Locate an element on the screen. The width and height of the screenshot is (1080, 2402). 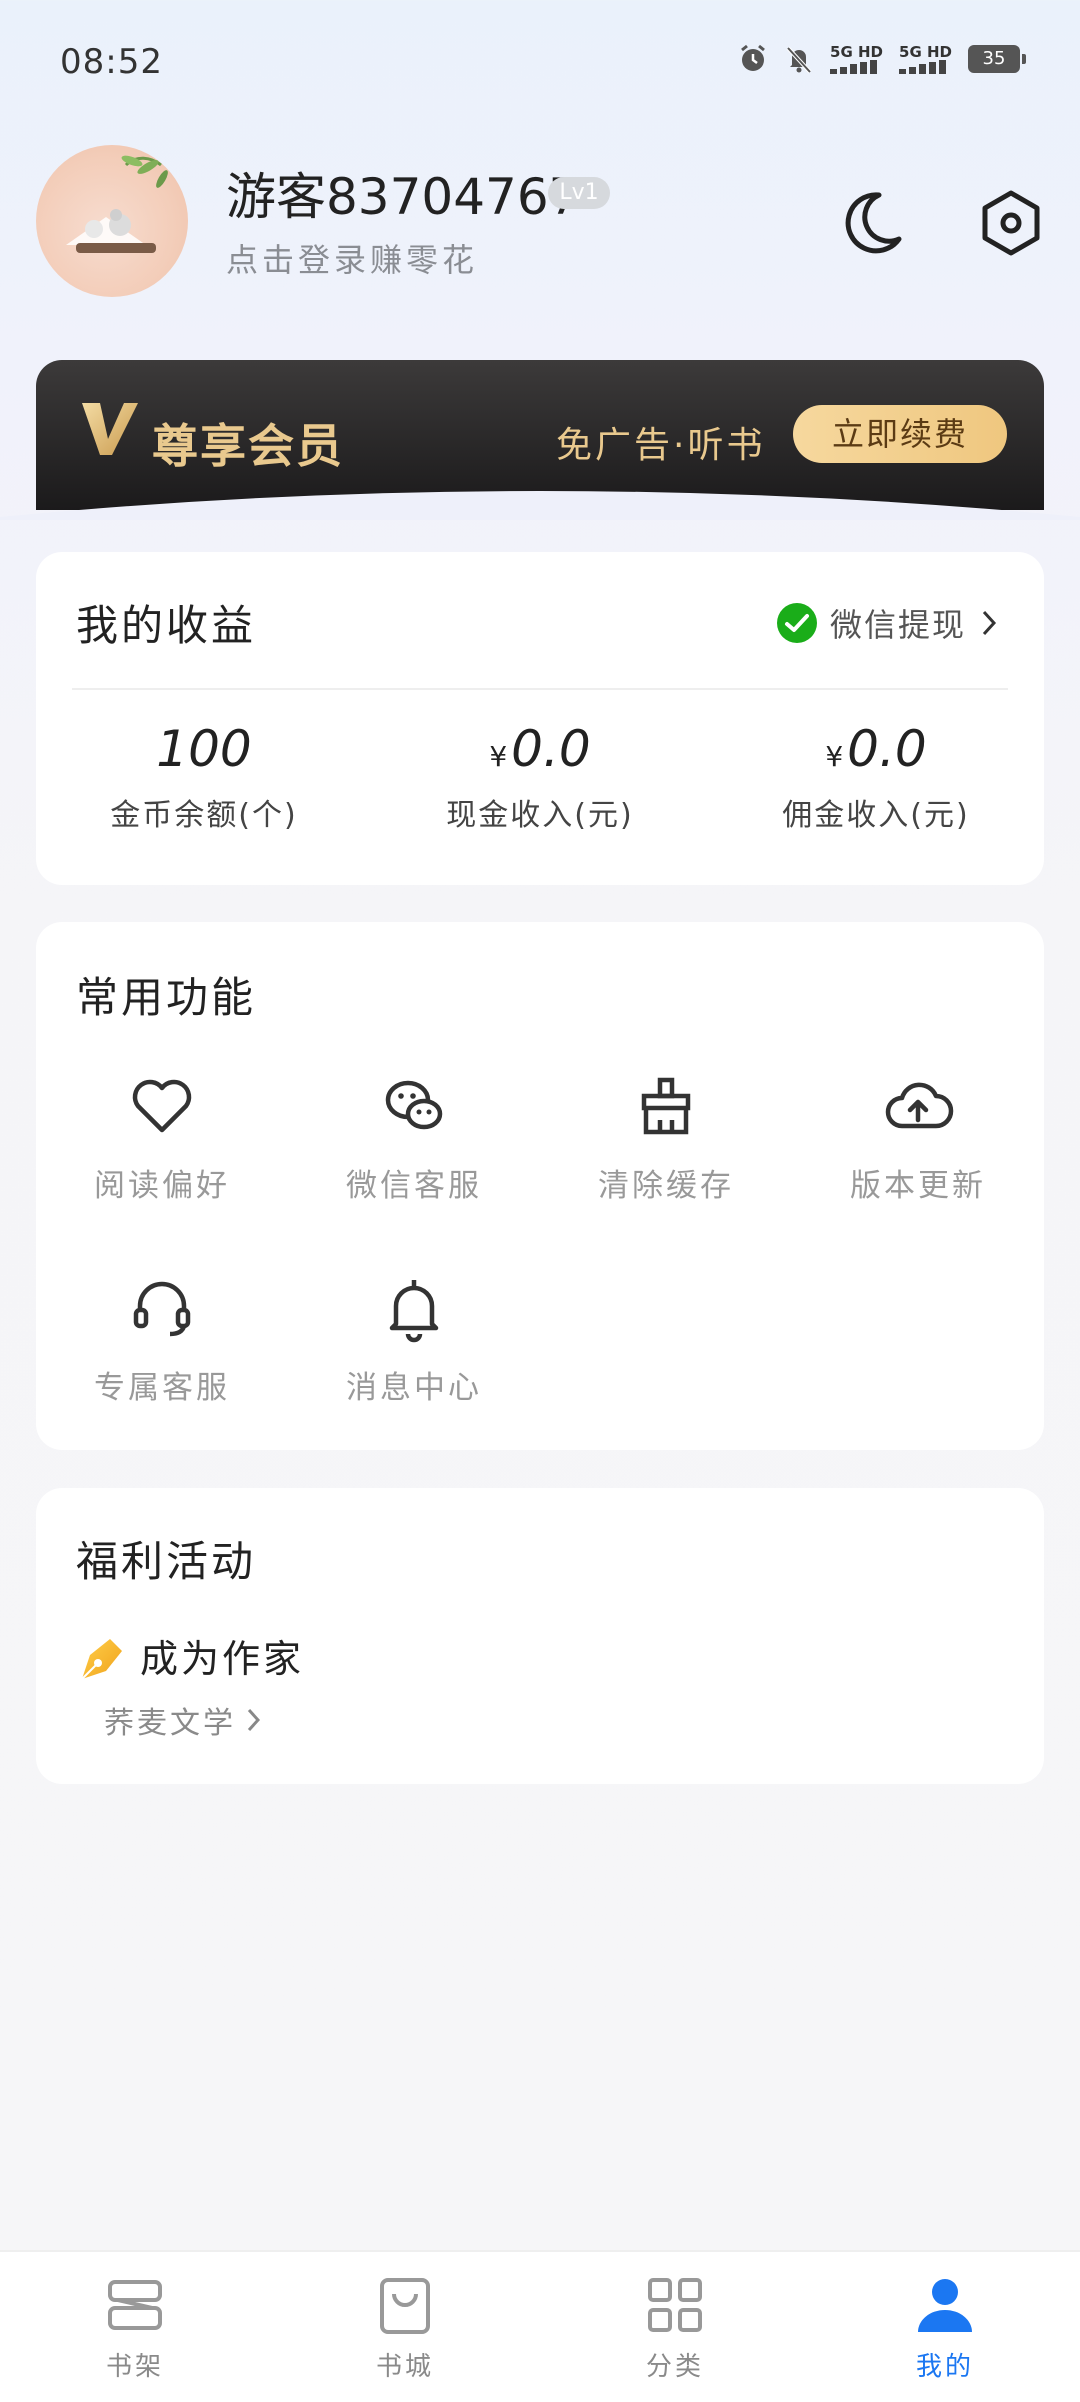
vip-banner: 尊享会员 免广告·听书 立即续费 is located at coordinates (540, 437).